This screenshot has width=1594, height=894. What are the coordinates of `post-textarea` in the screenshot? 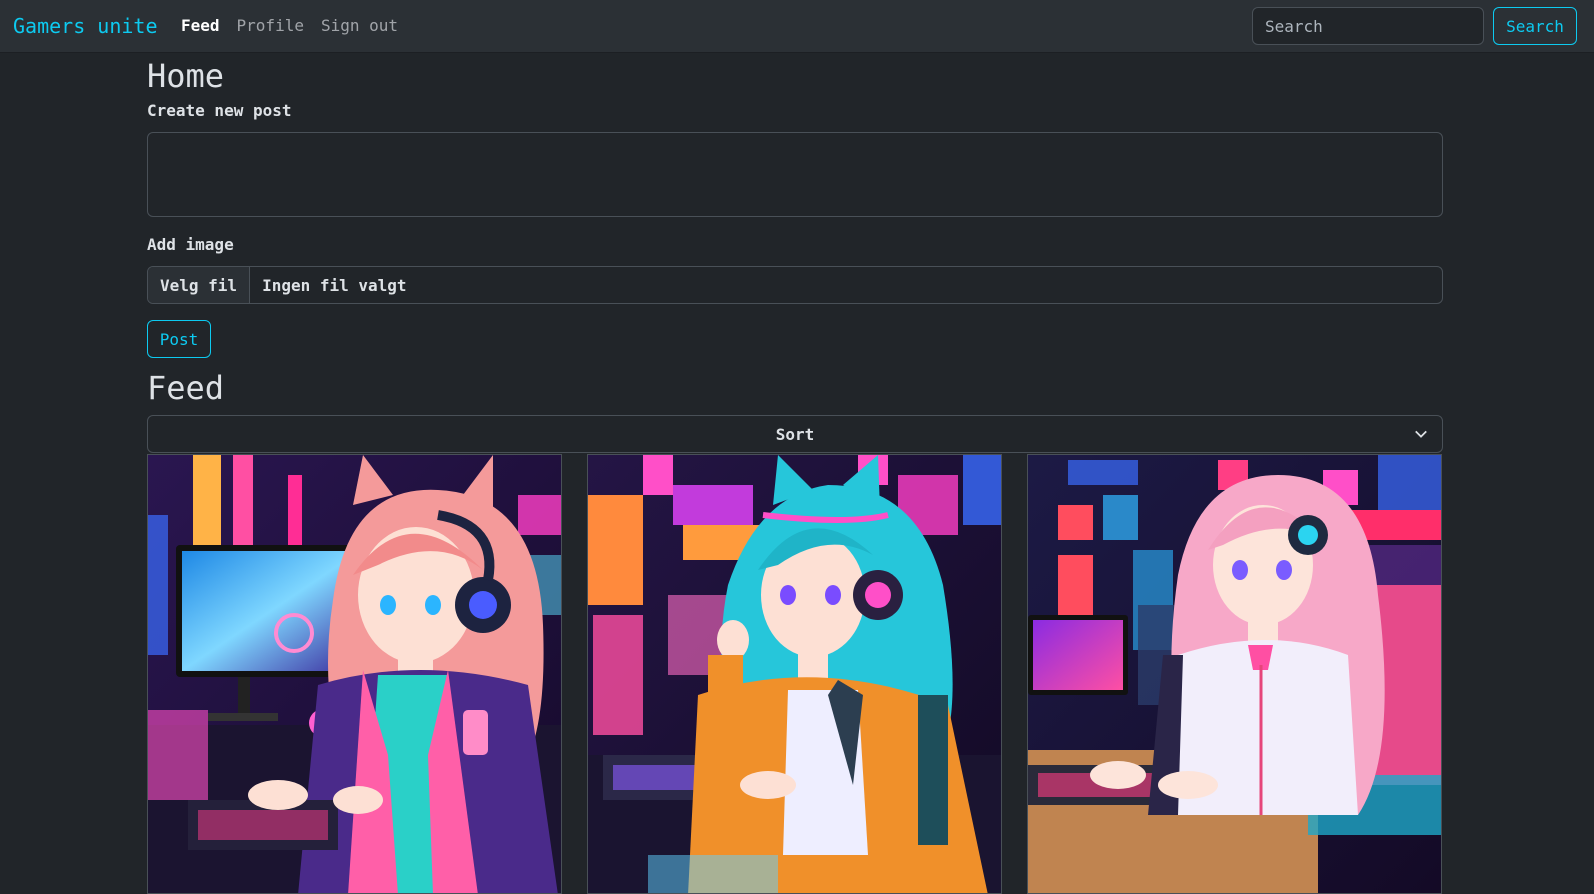 It's located at (795, 174).